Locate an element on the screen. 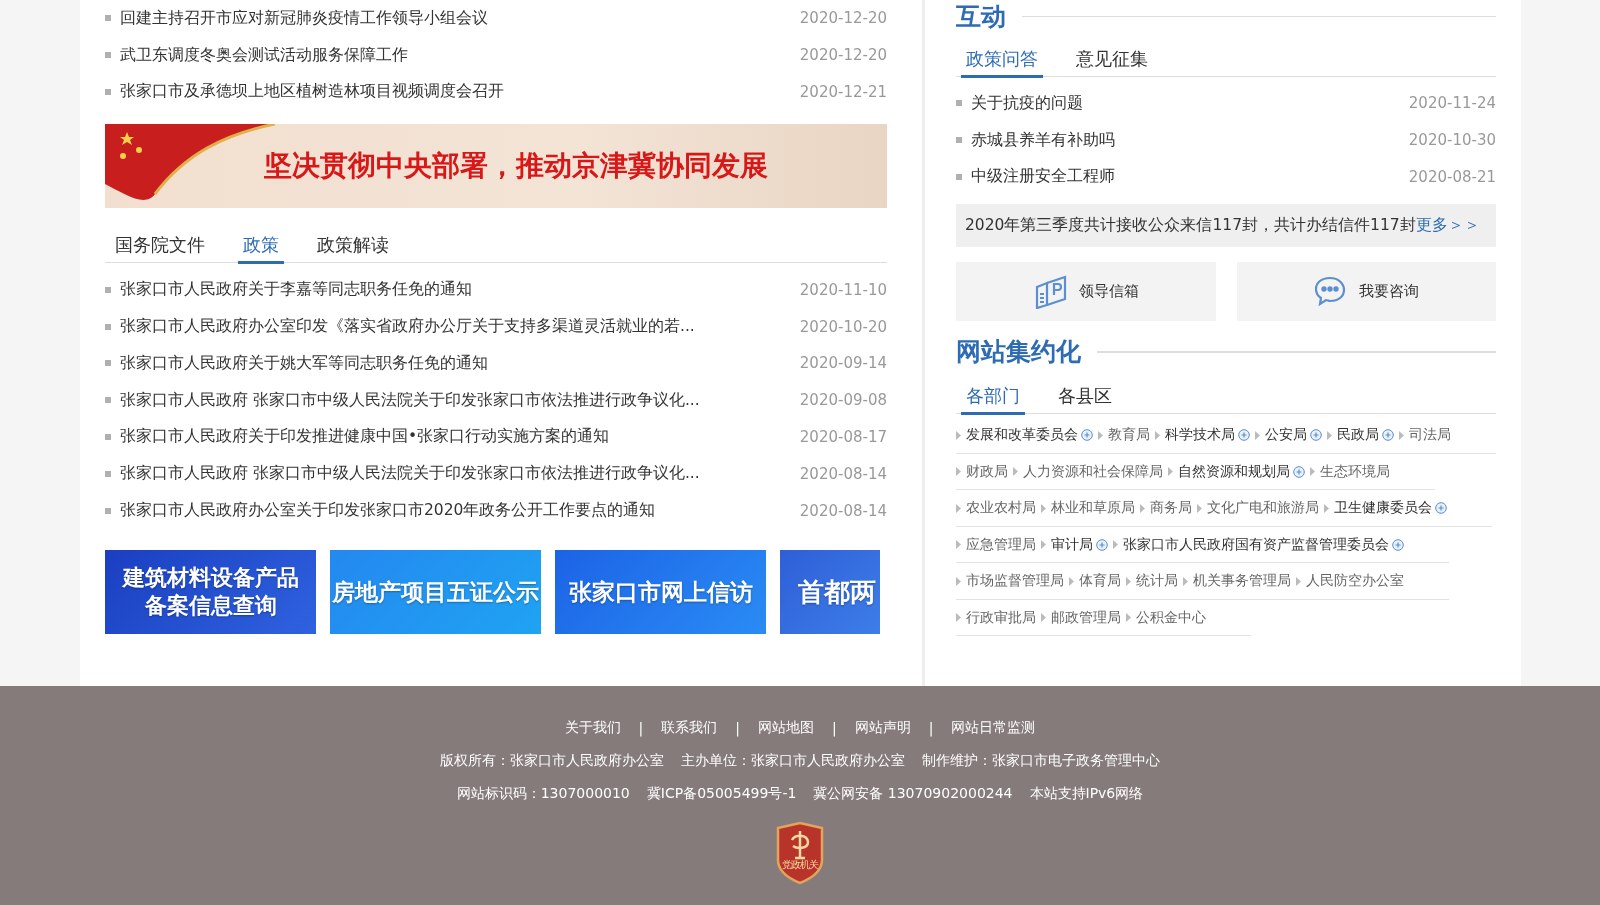 The height and width of the screenshot is (905, 1600). news-link: 回建主持召开市应对新冠肺炎疫情工作领导小组会议 is located at coordinates (460, 18).